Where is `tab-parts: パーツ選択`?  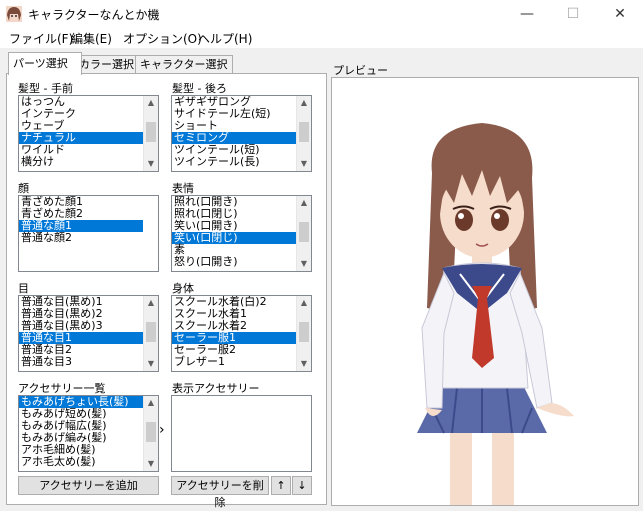
tab-parts: パーツ選択 is located at coordinates (45, 63).